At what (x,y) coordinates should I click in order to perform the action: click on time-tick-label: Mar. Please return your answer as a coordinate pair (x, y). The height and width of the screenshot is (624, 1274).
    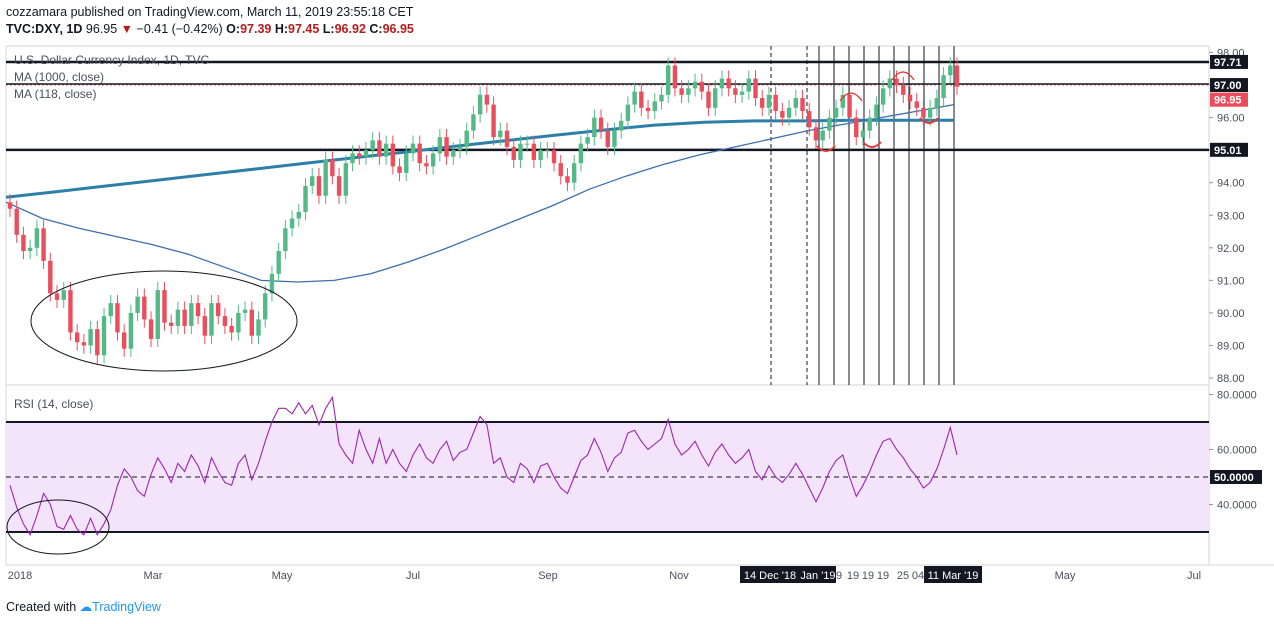
    Looking at the image, I should click on (153, 576).